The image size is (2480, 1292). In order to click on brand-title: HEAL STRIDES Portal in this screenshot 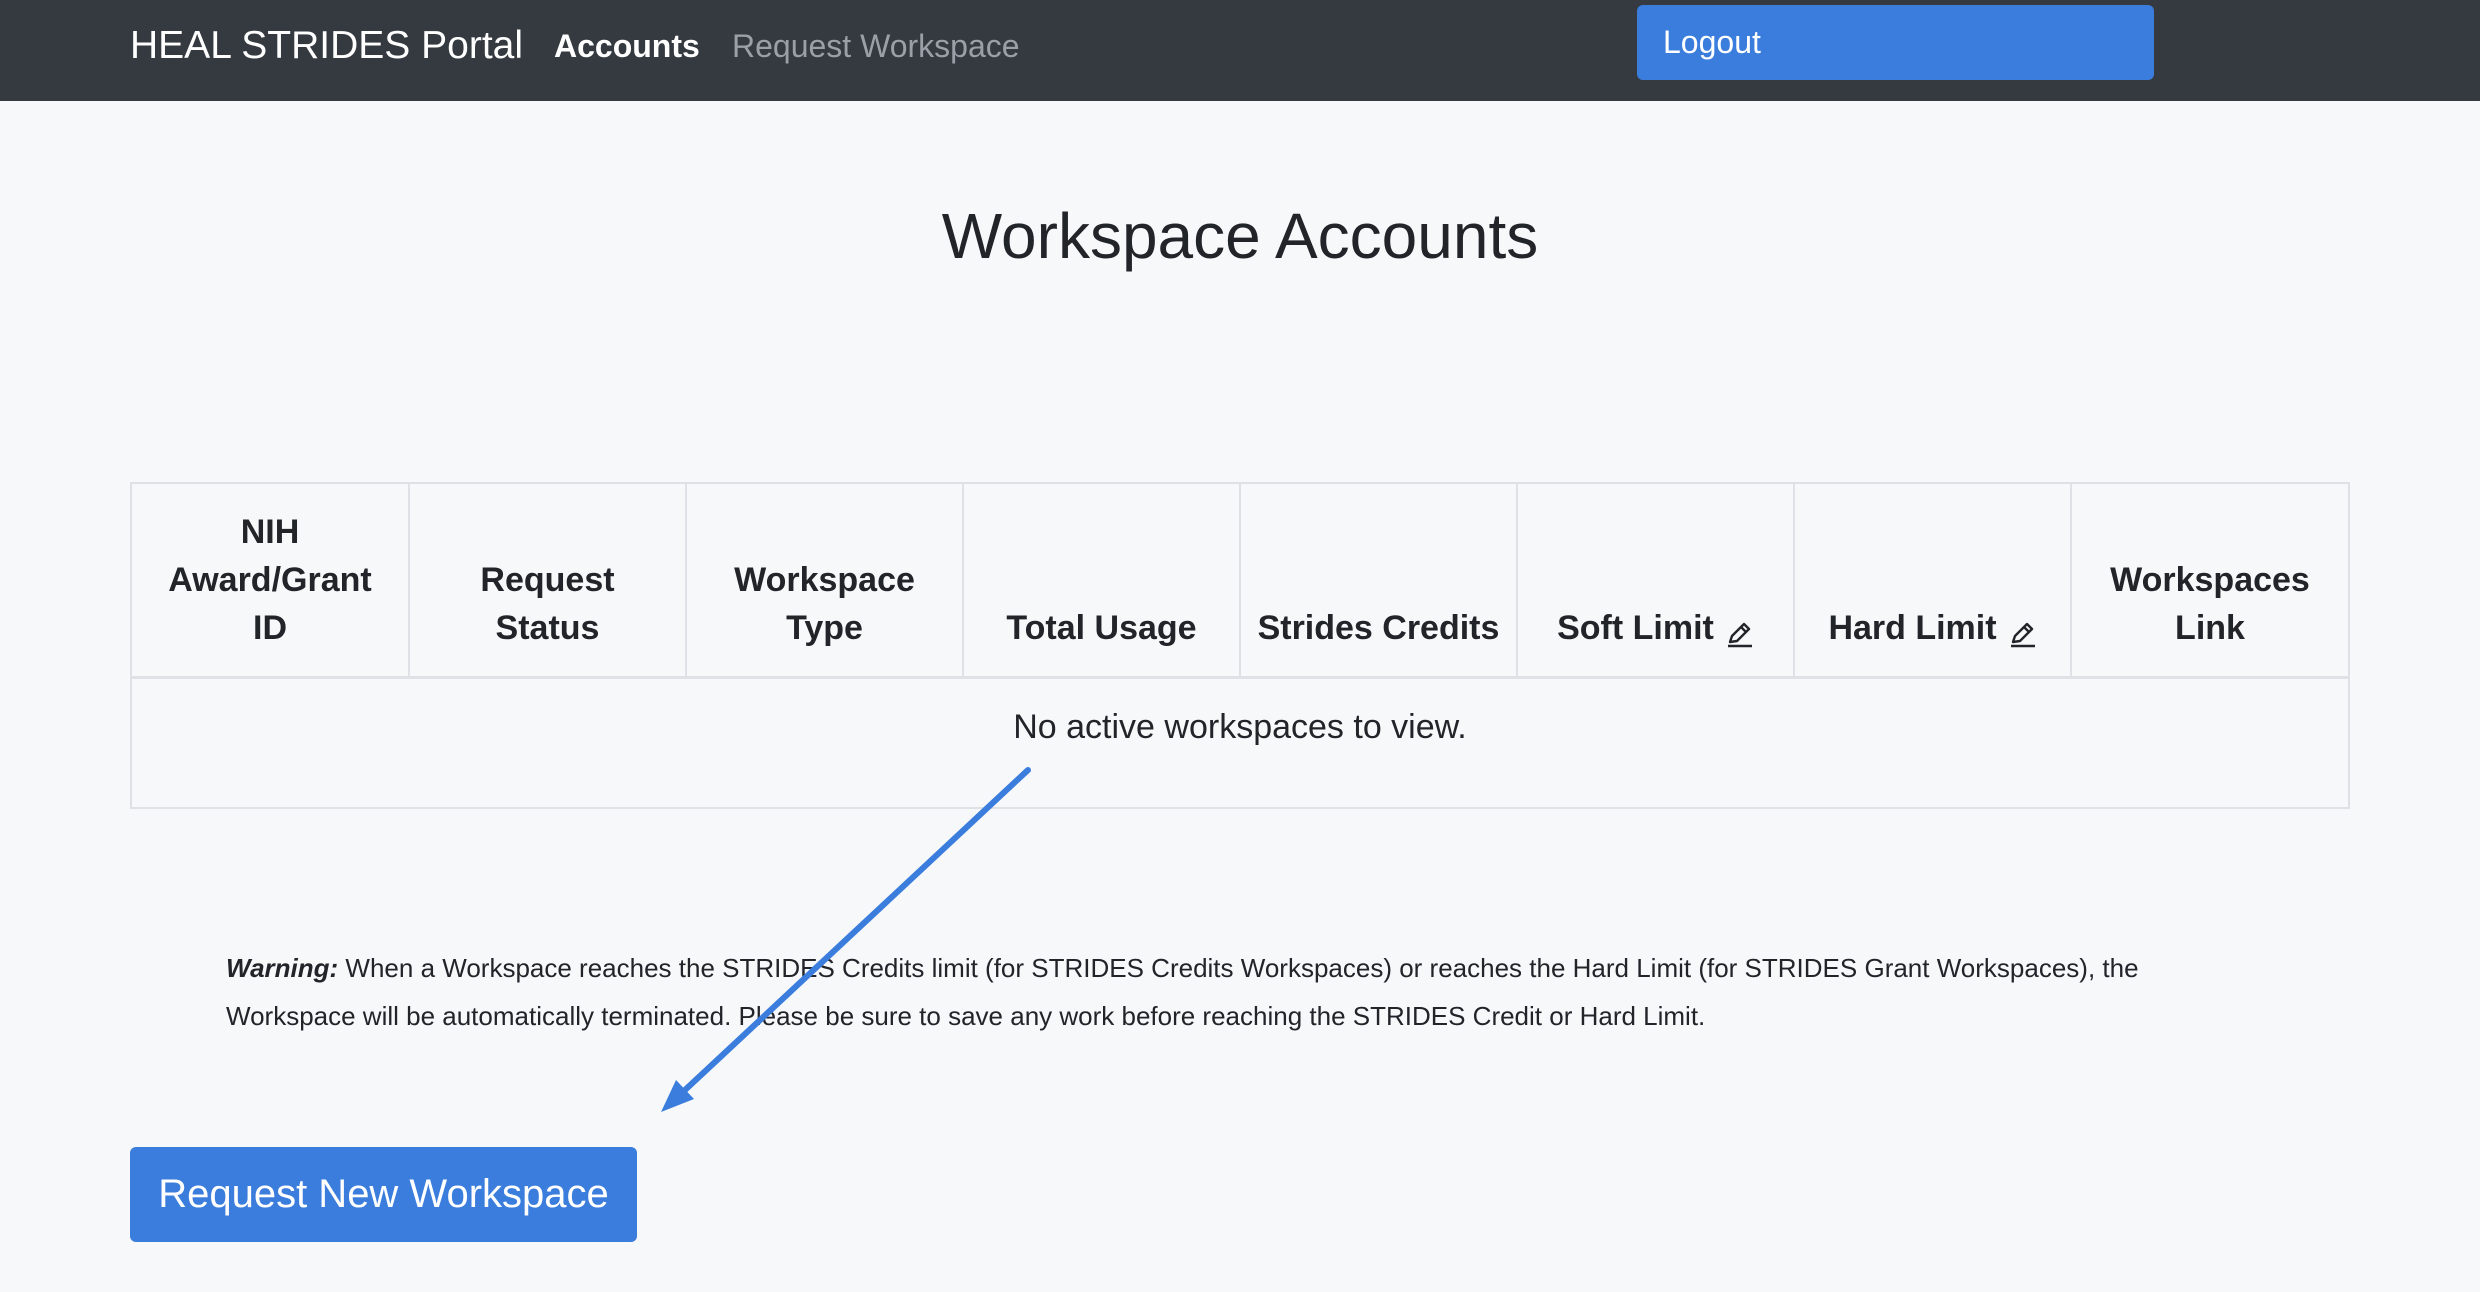, I will do `click(326, 46)`.